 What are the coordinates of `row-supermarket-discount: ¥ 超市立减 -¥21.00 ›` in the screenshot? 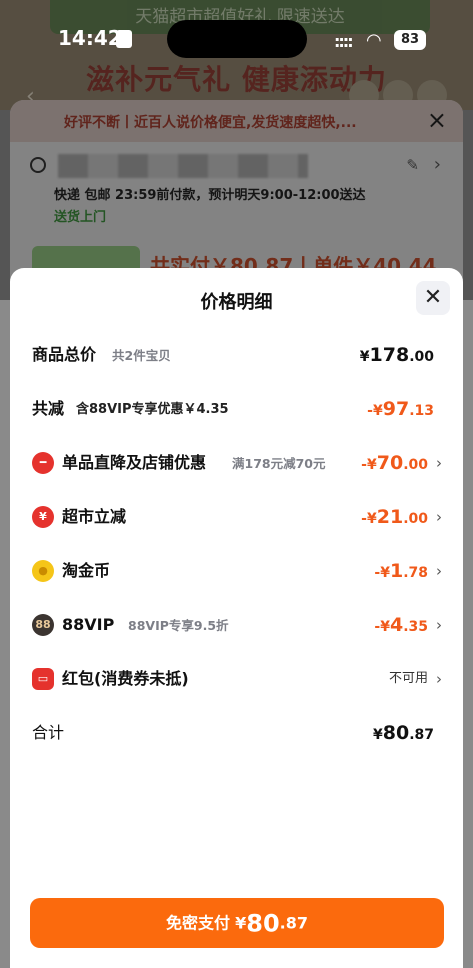 It's located at (237, 519).